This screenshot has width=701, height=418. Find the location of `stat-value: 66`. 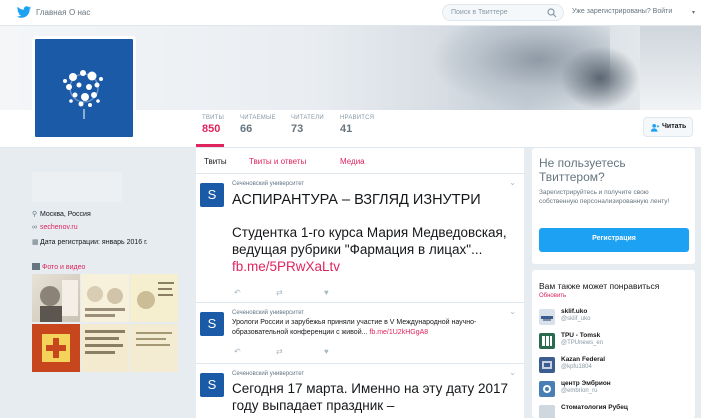

stat-value: 66 is located at coordinates (246, 129).